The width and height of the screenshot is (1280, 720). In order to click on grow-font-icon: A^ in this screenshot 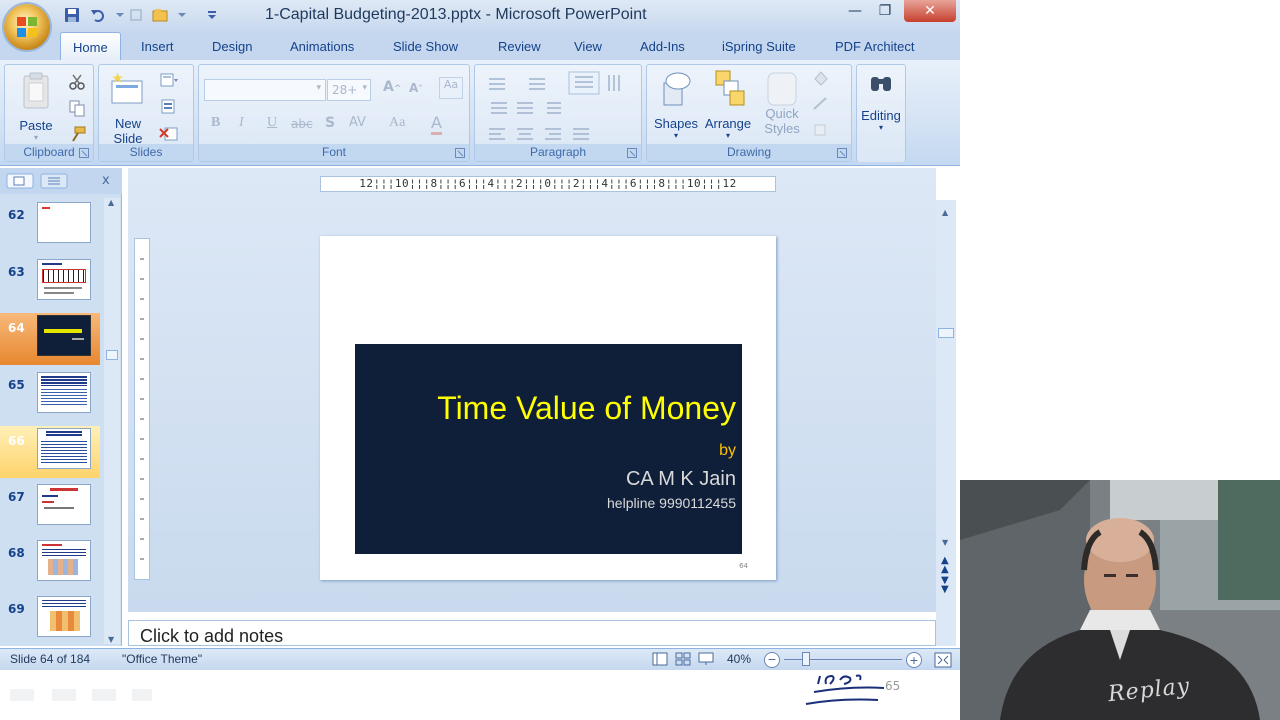, I will do `click(392, 87)`.